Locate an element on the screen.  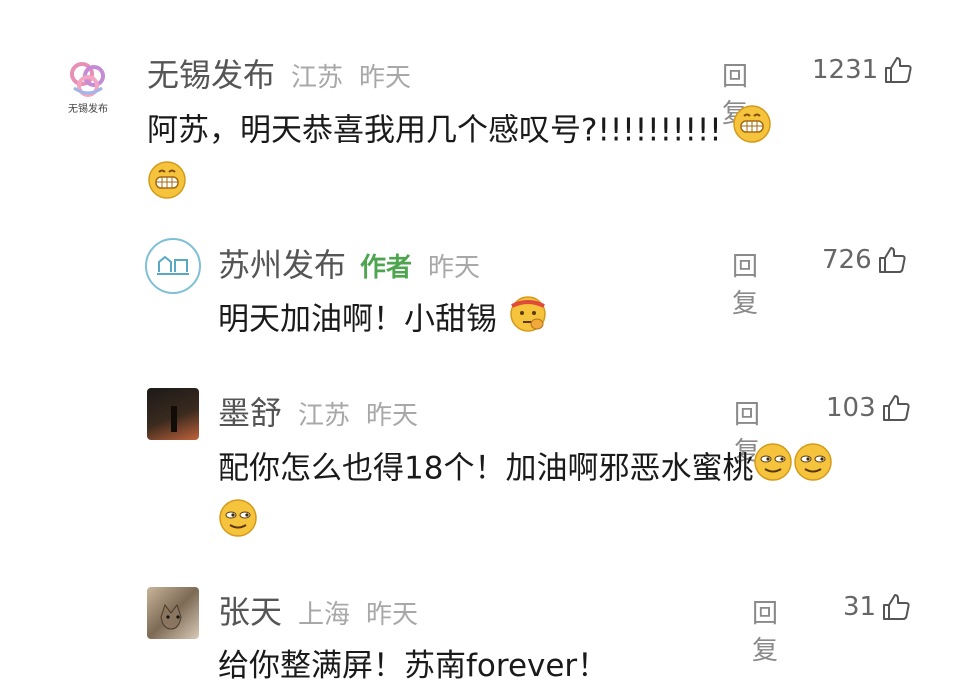
avatar: 无锡发布 is located at coordinates (88, 84).